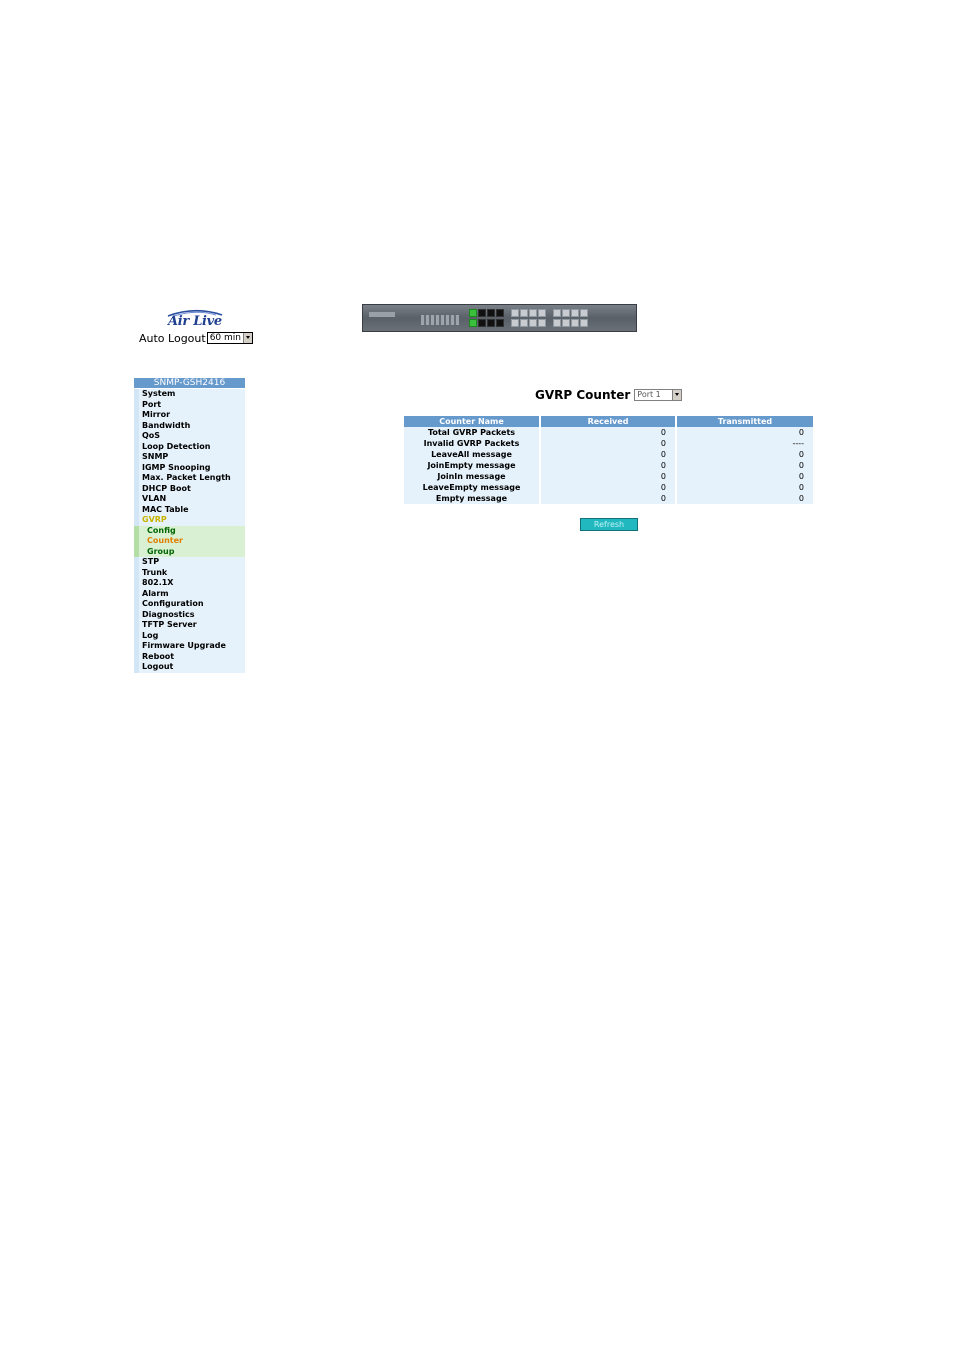  What do you see at coordinates (472, 487) in the screenshot?
I see `counter-name-cell: LeaveEmpty message` at bounding box center [472, 487].